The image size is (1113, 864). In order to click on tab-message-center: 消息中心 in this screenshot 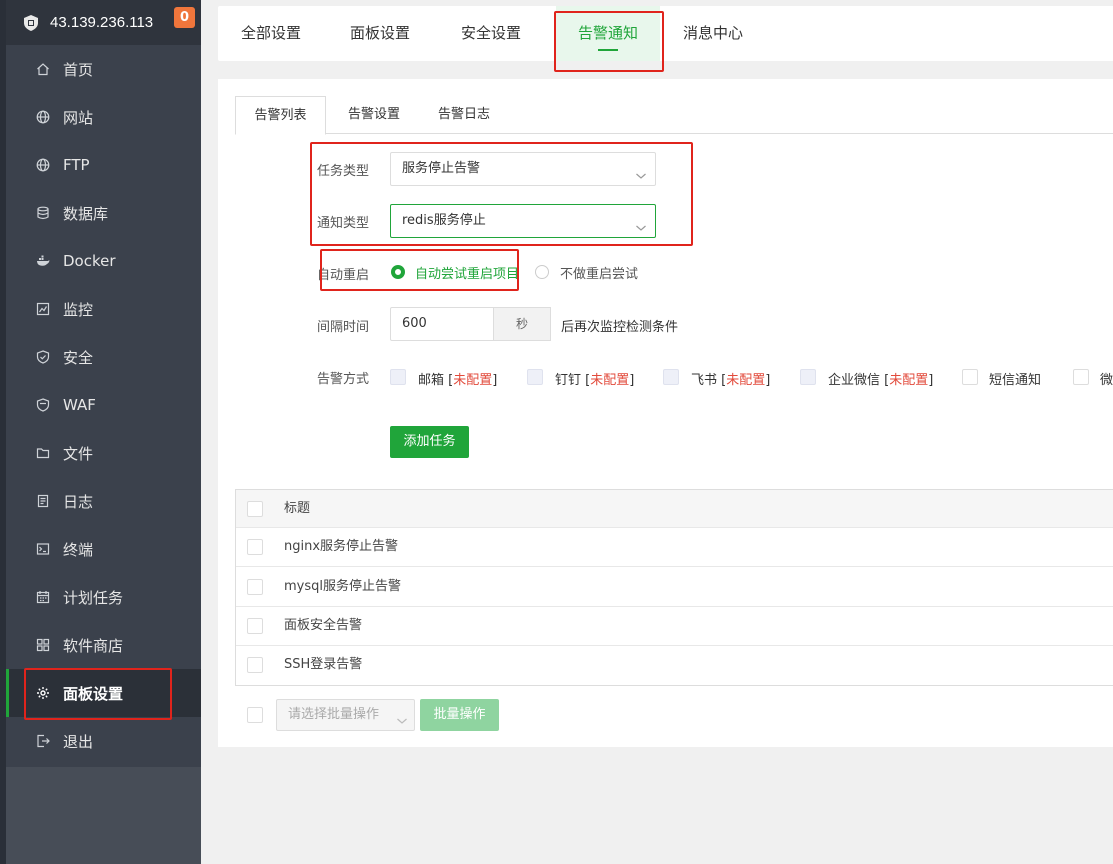, I will do `click(713, 33)`.